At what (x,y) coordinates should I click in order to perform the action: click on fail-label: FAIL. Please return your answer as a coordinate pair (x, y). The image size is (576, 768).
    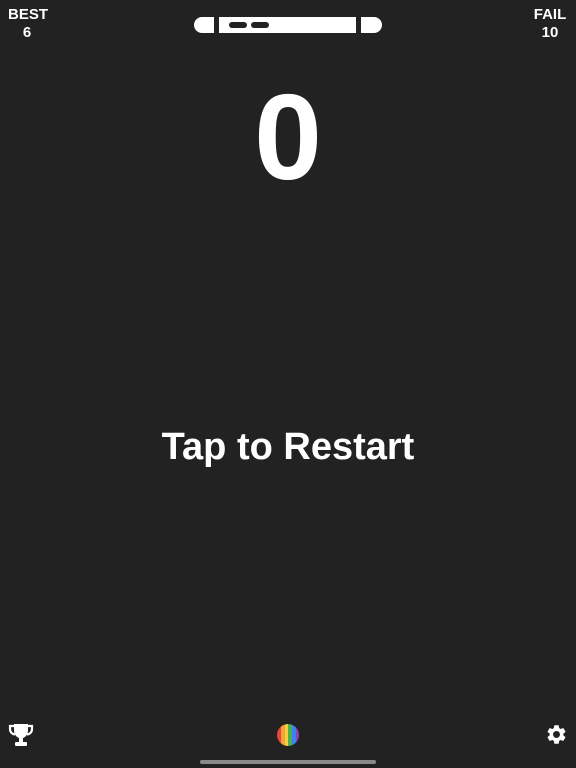
    Looking at the image, I should click on (550, 14).